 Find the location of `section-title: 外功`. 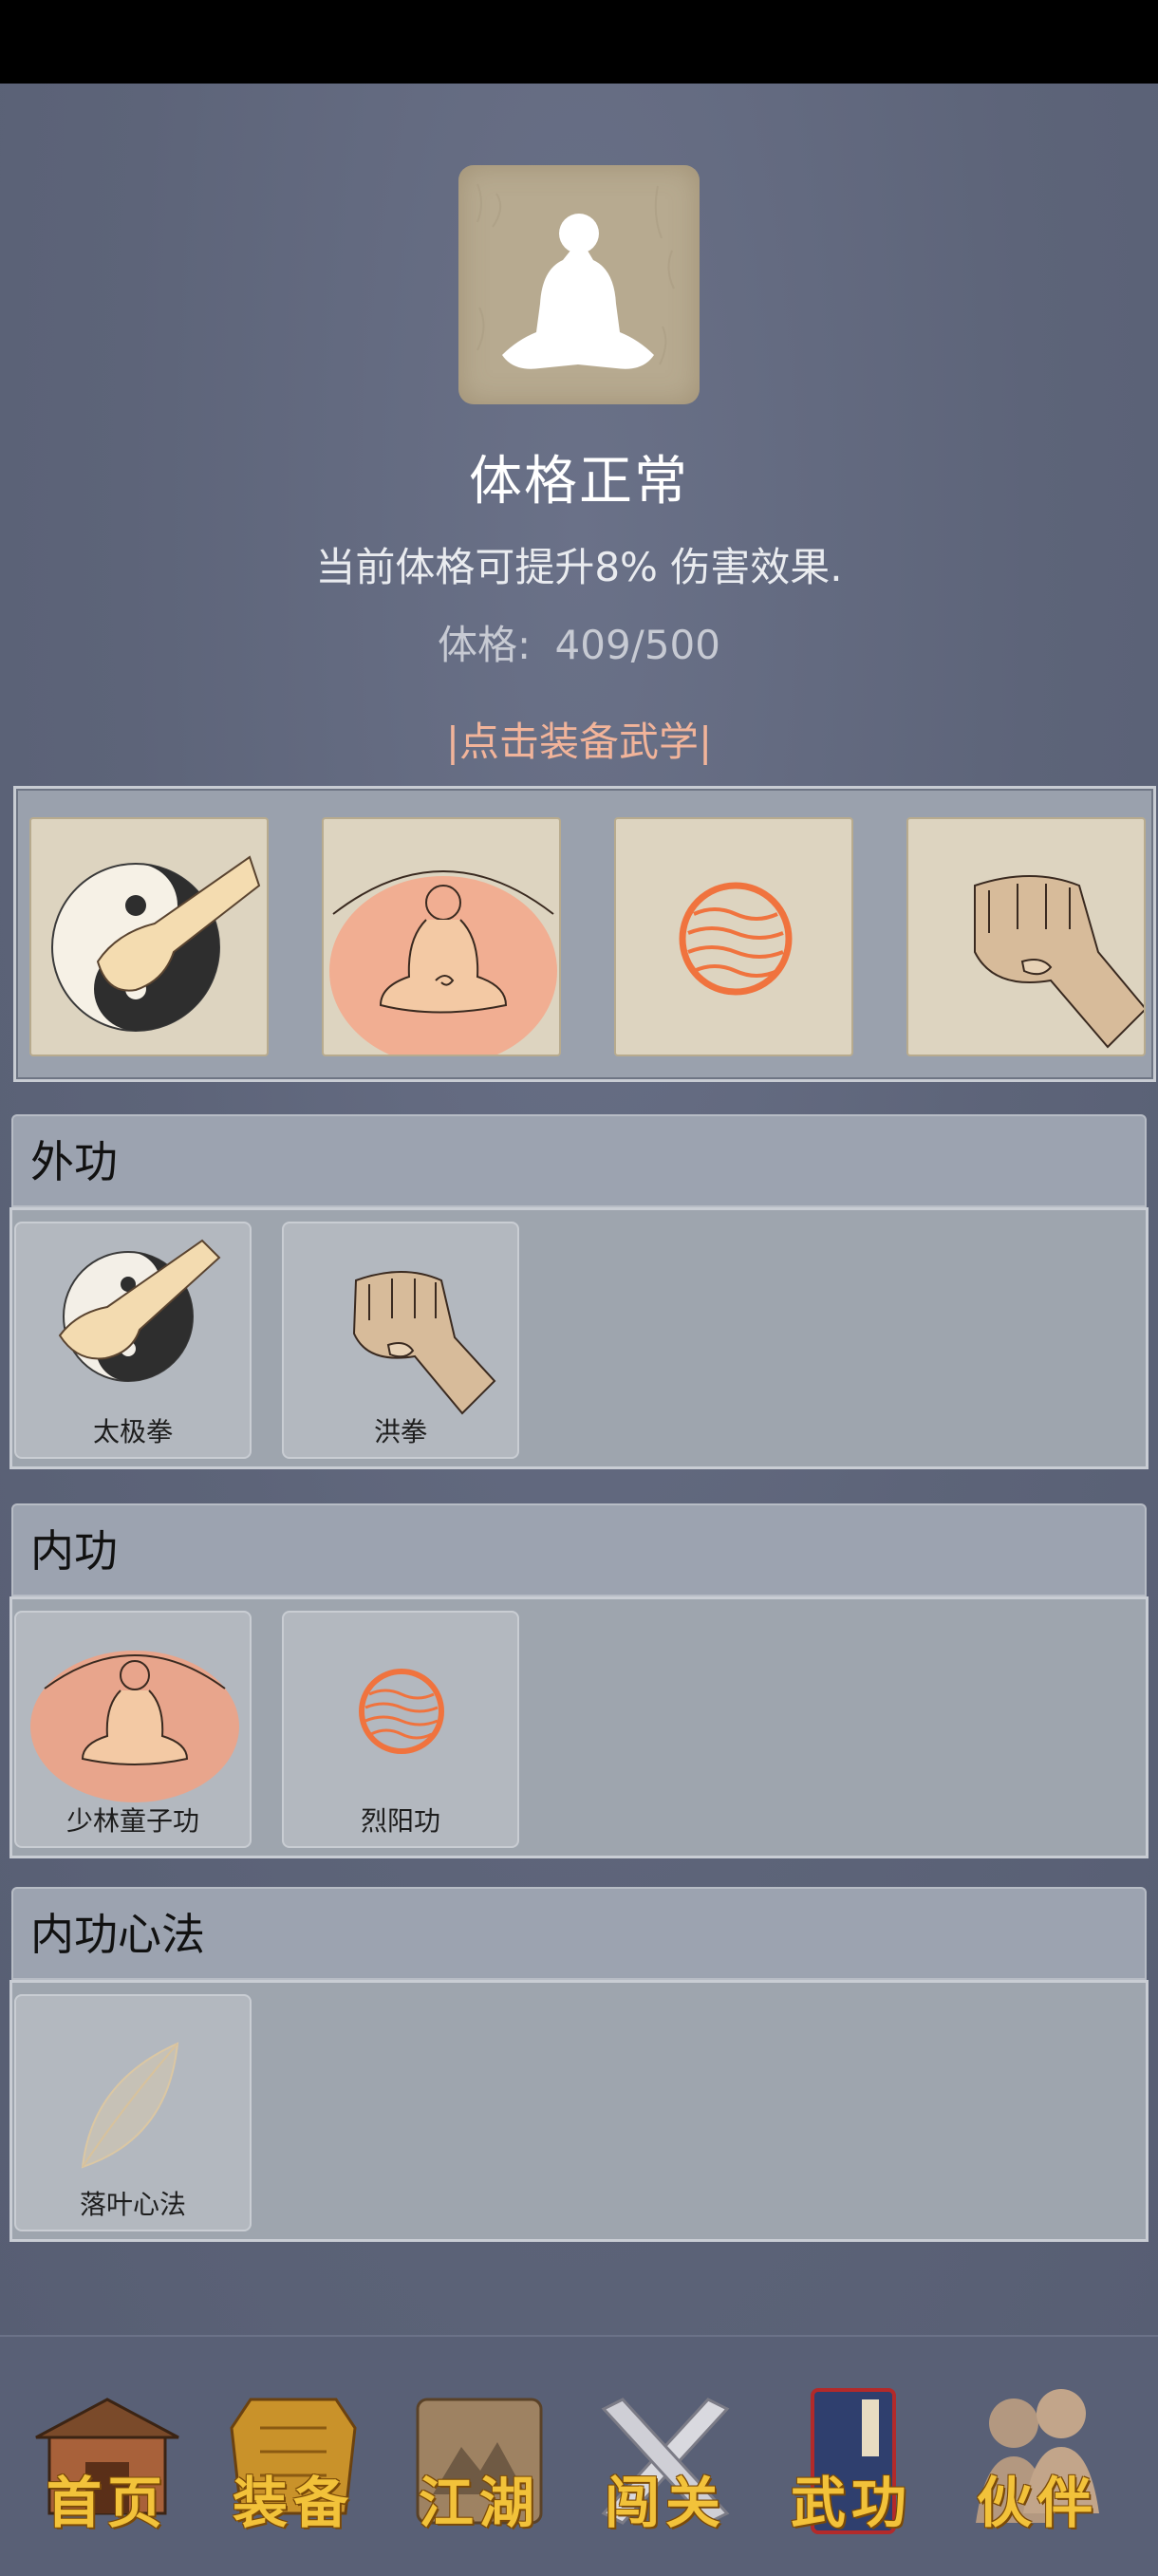

section-title: 外功 is located at coordinates (74, 1161).